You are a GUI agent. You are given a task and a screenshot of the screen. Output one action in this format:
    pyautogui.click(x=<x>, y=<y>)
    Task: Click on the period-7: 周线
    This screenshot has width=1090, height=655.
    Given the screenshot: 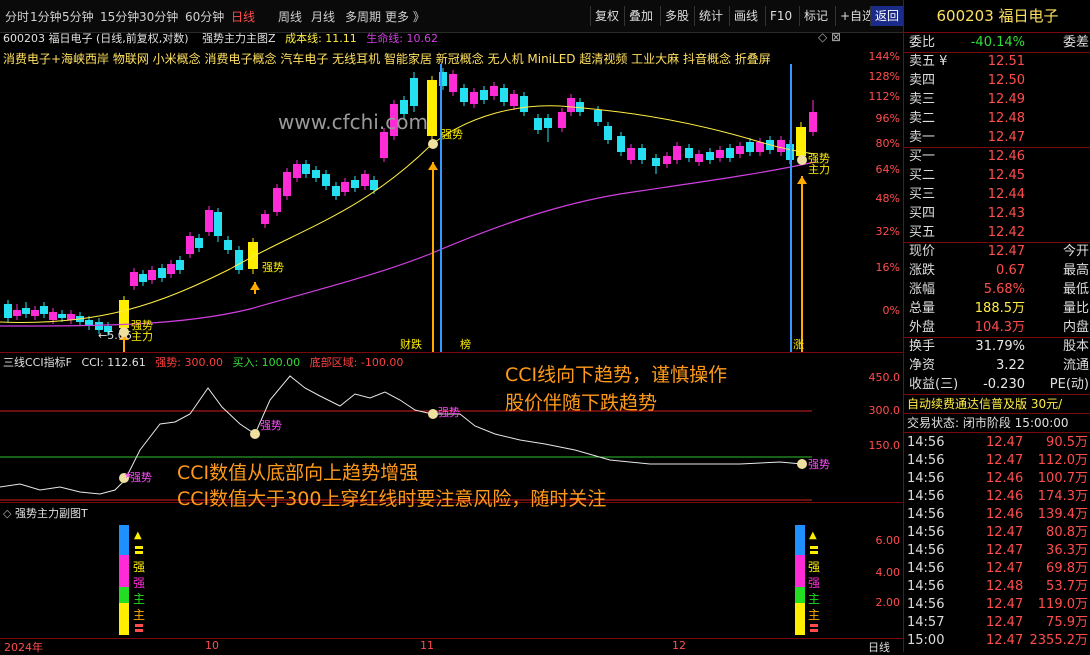 What is the action you would take?
    pyautogui.click(x=290, y=16)
    